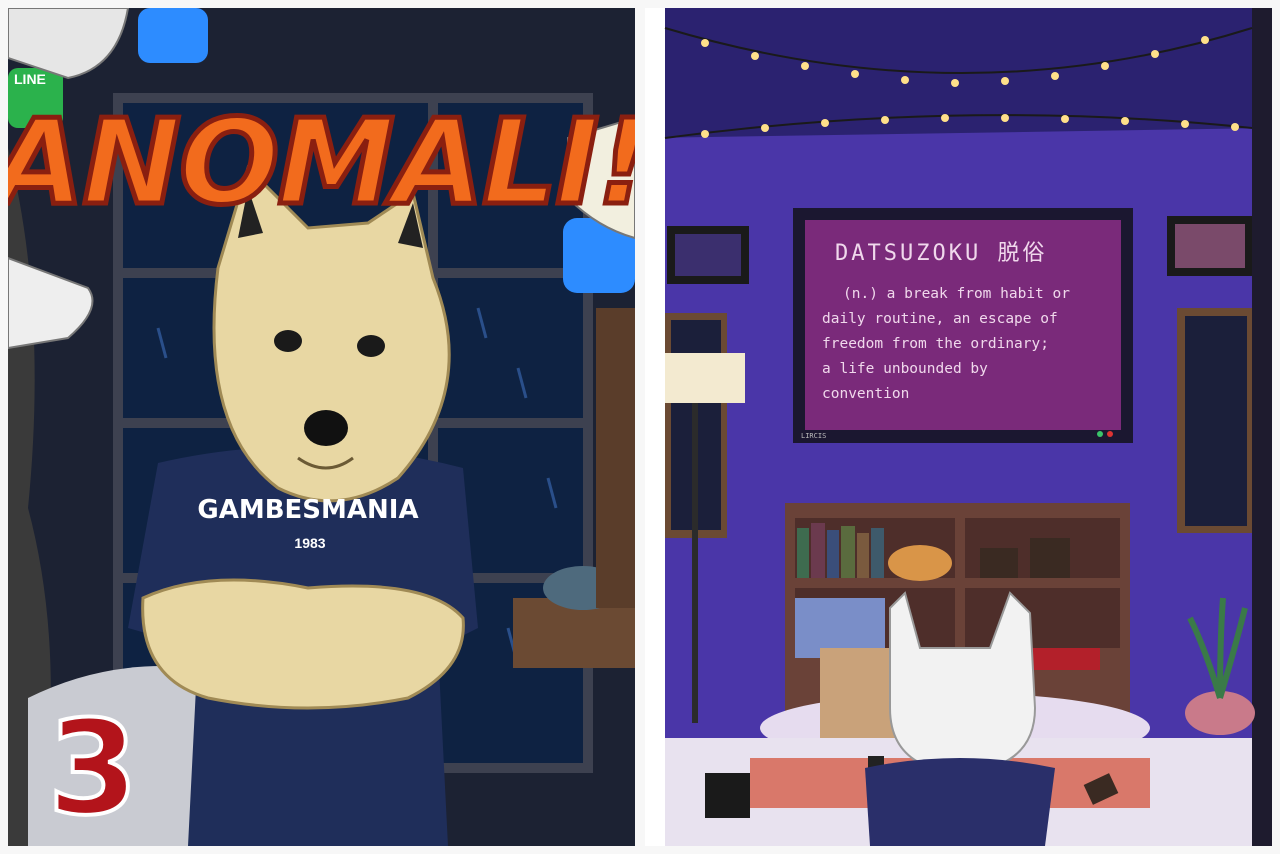 The image size is (1280, 854). I want to click on tv-power-led, so click(1100, 434).